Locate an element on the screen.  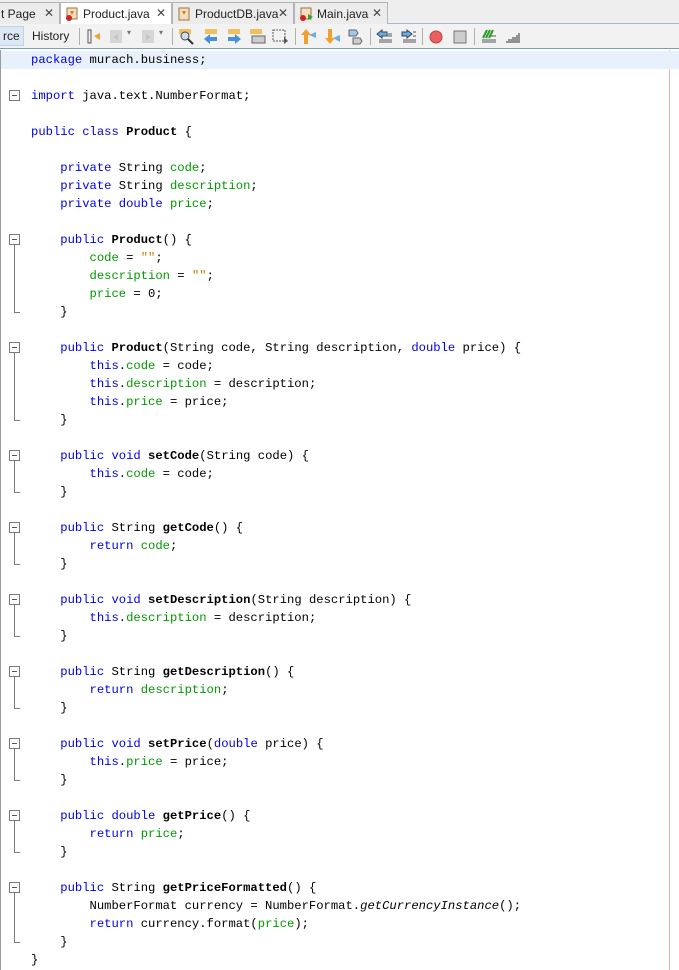
code-token: } is located at coordinates (35, 960).